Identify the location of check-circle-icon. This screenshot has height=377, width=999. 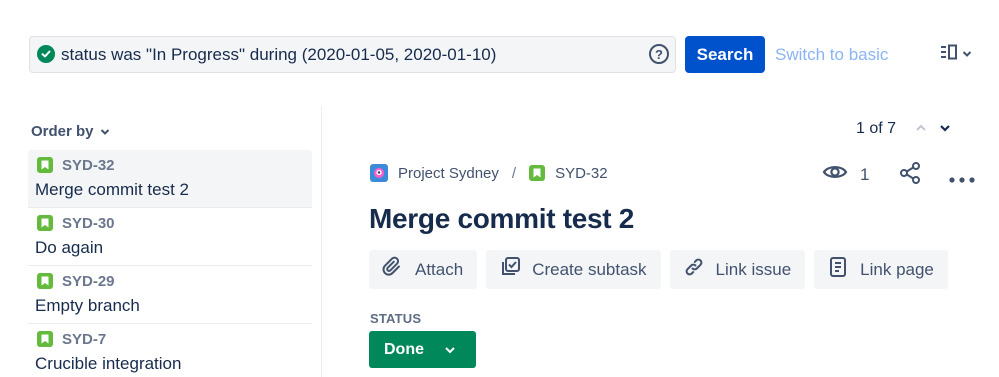
(46, 54).